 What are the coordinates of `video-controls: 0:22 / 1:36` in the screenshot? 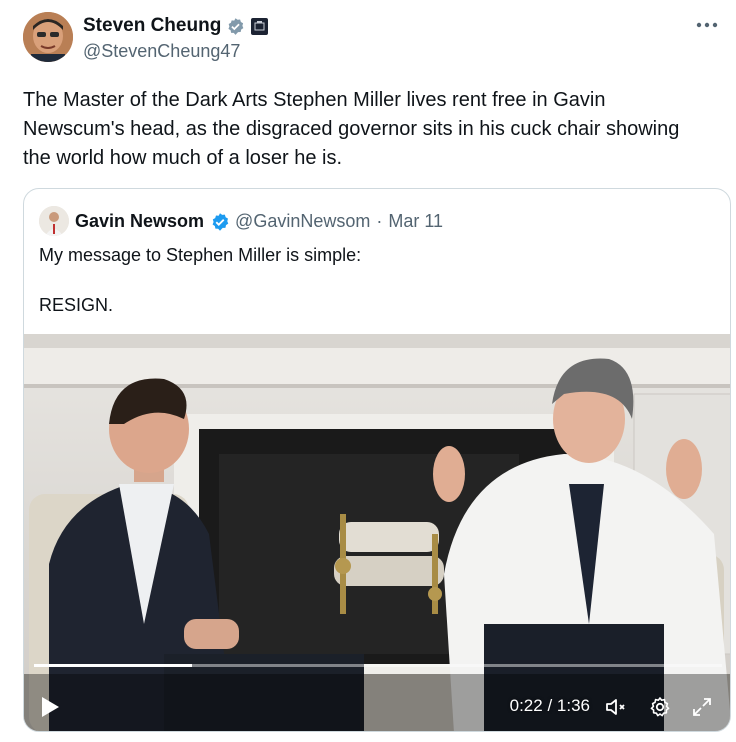 It's located at (377, 702).